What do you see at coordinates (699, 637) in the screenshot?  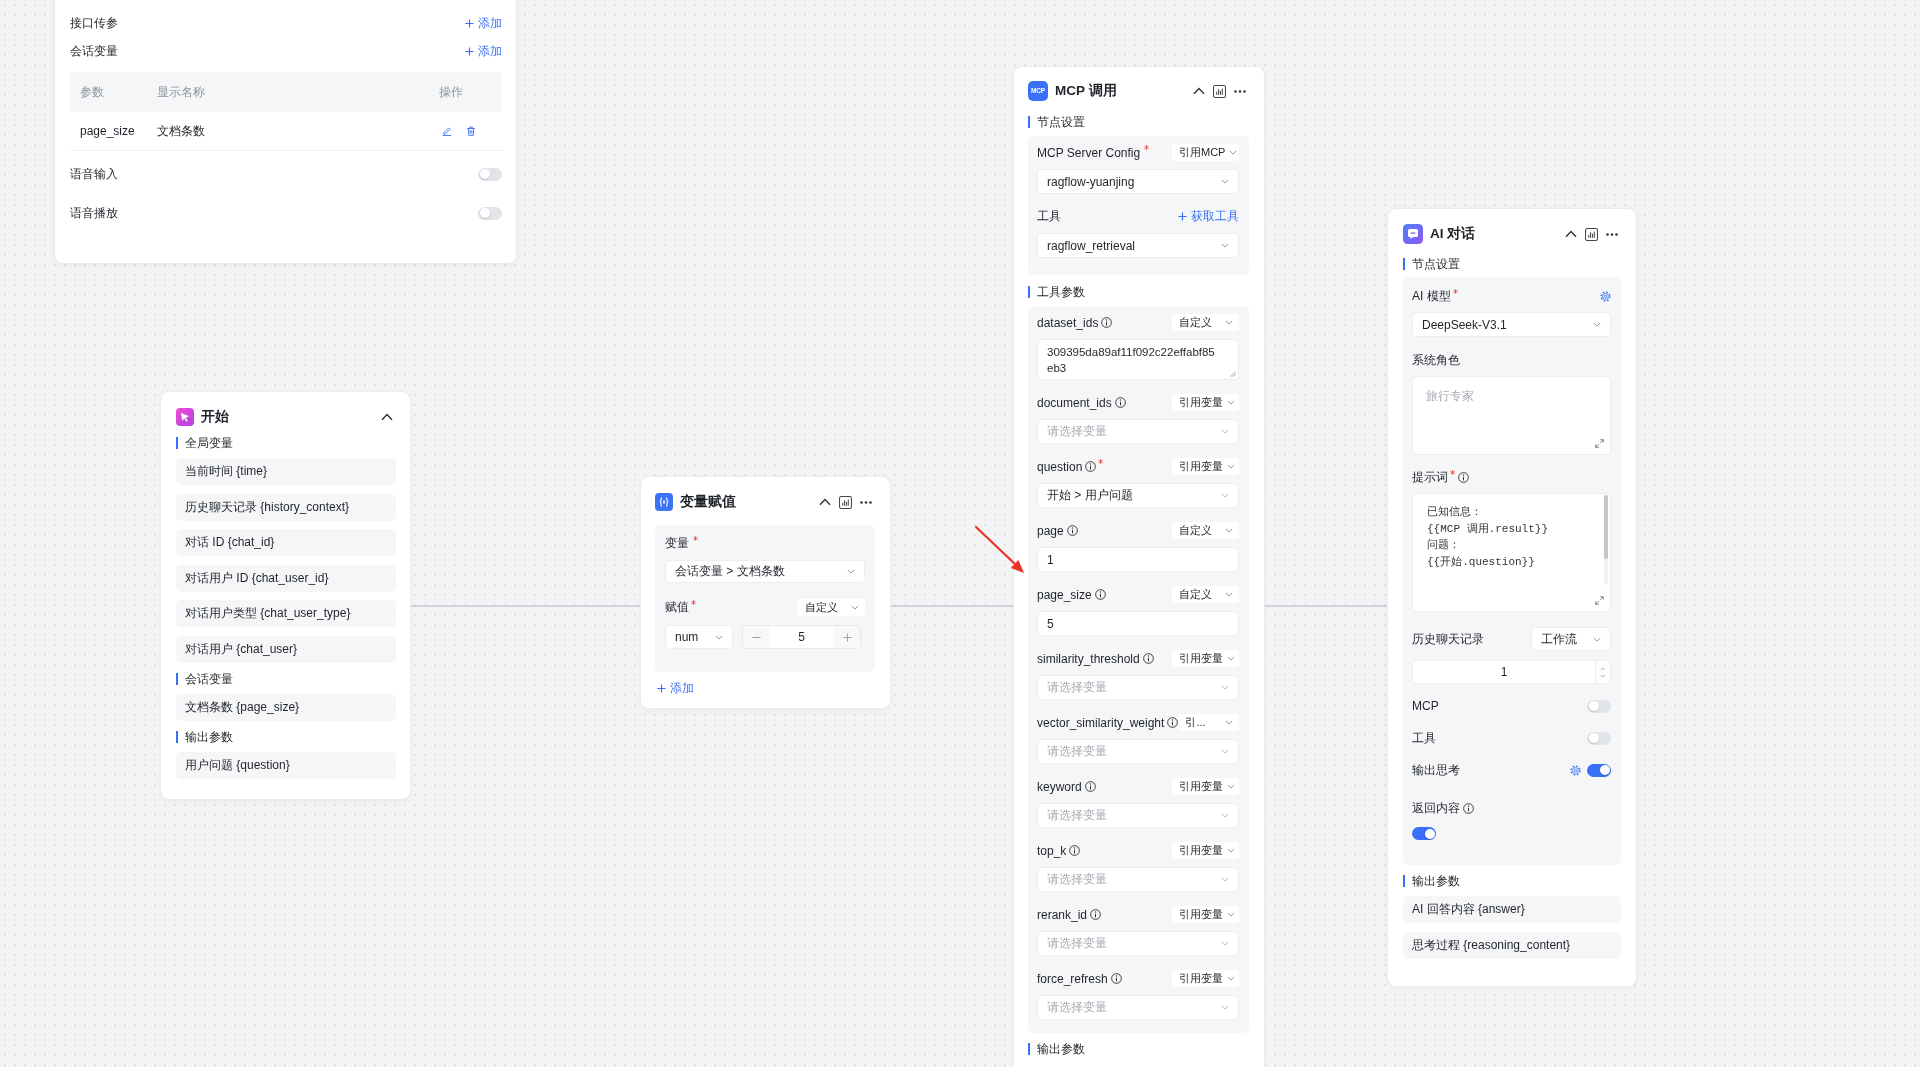 I see `type-select: num` at bounding box center [699, 637].